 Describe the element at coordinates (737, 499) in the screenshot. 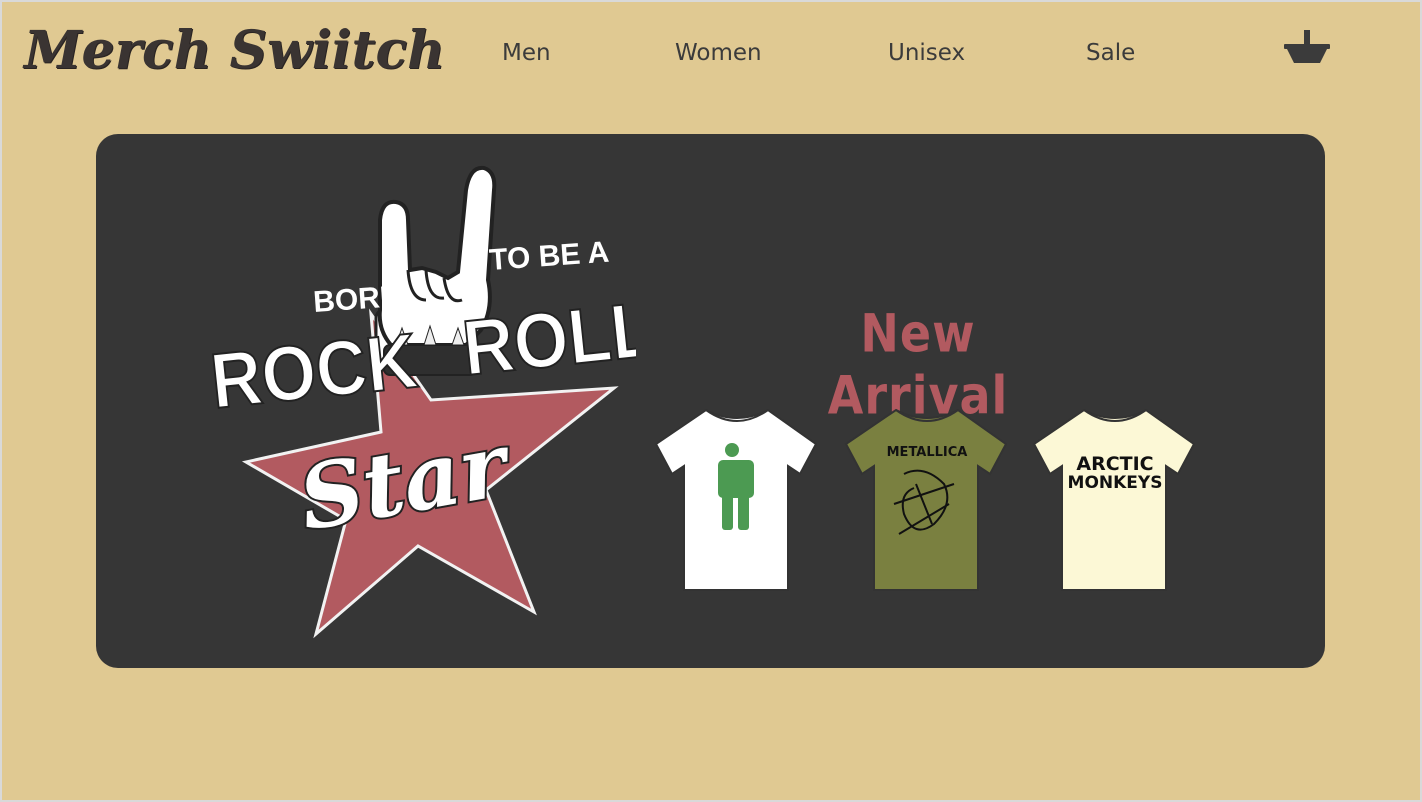

I see `billie-eilish-shirt` at that location.